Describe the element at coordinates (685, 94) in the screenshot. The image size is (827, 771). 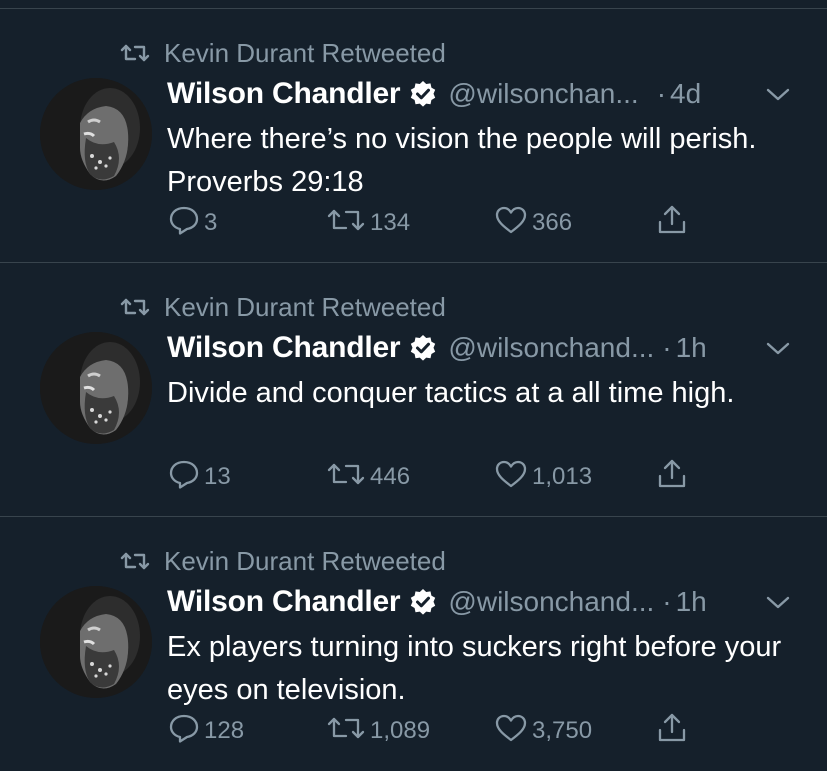
I see `timestamp: 4d` at that location.